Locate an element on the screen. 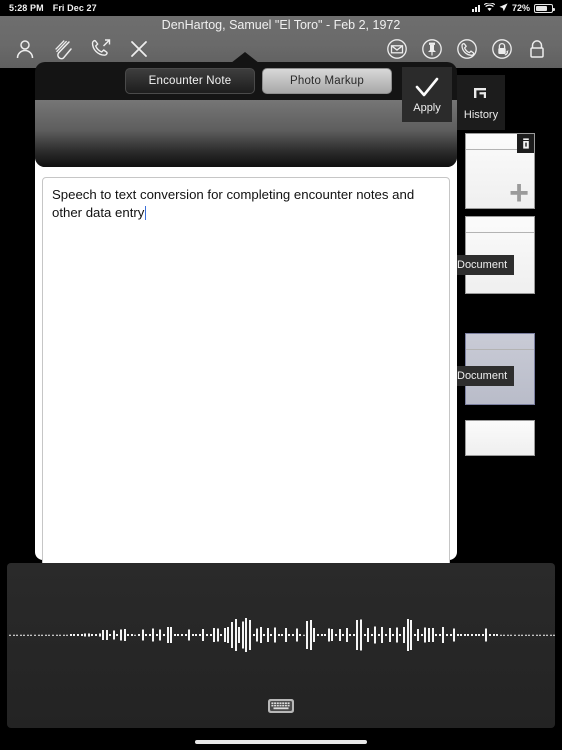  history-button: History is located at coordinates (481, 102).